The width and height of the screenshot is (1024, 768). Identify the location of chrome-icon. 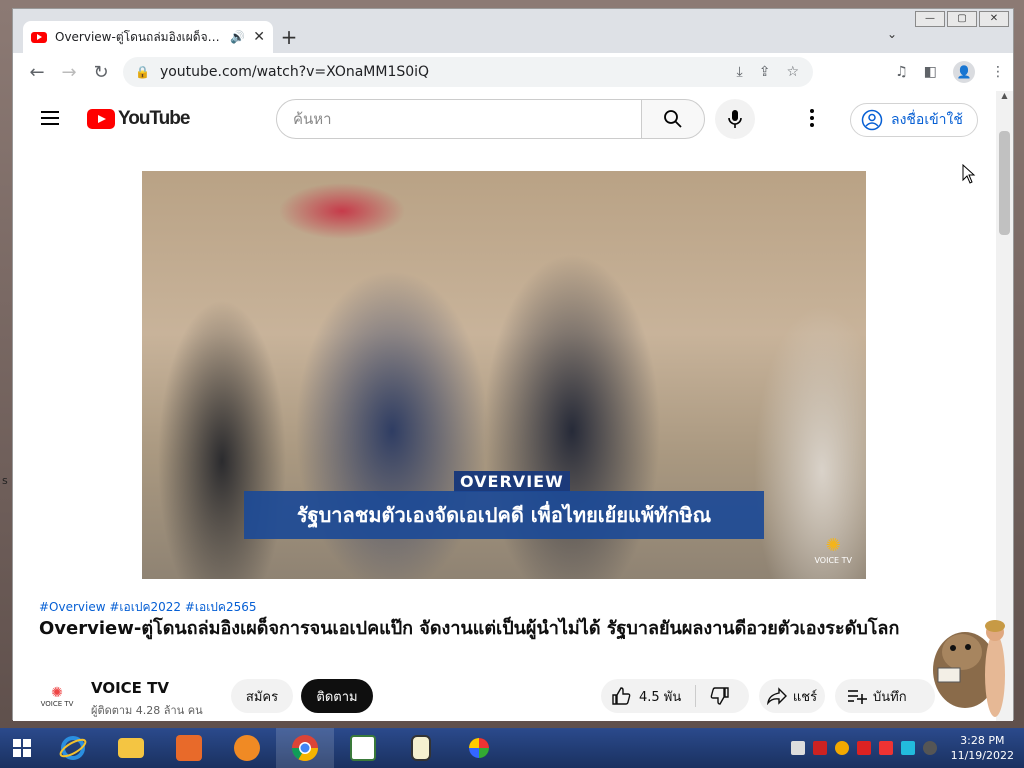
(305, 748).